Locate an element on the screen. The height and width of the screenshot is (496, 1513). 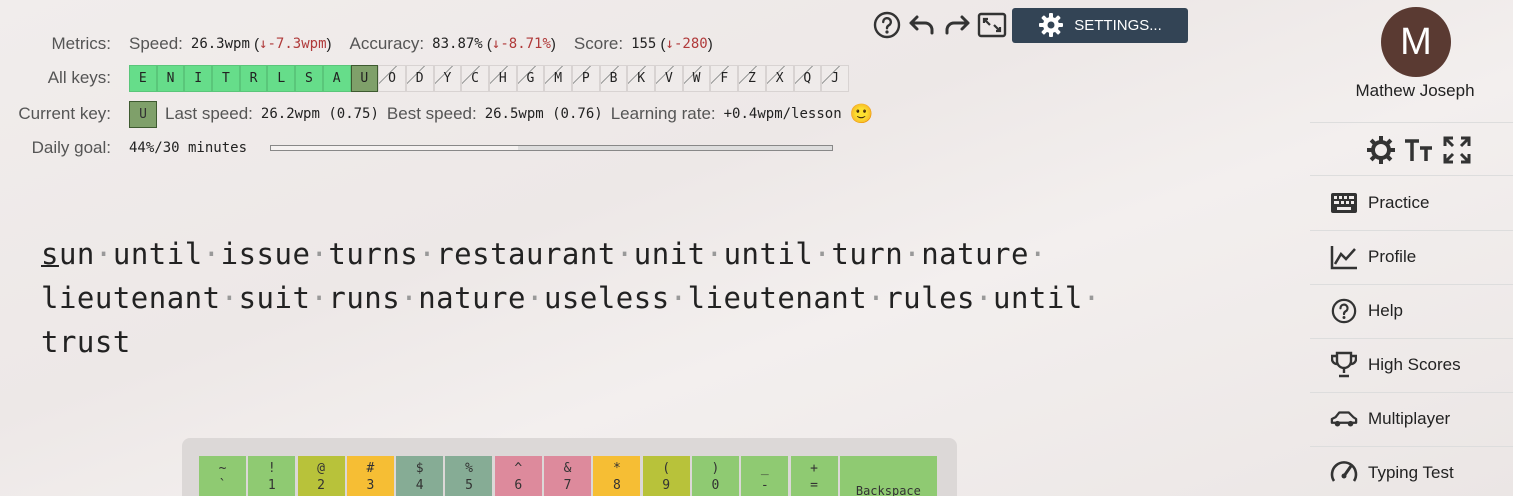
key-n: N is located at coordinates (170, 78).